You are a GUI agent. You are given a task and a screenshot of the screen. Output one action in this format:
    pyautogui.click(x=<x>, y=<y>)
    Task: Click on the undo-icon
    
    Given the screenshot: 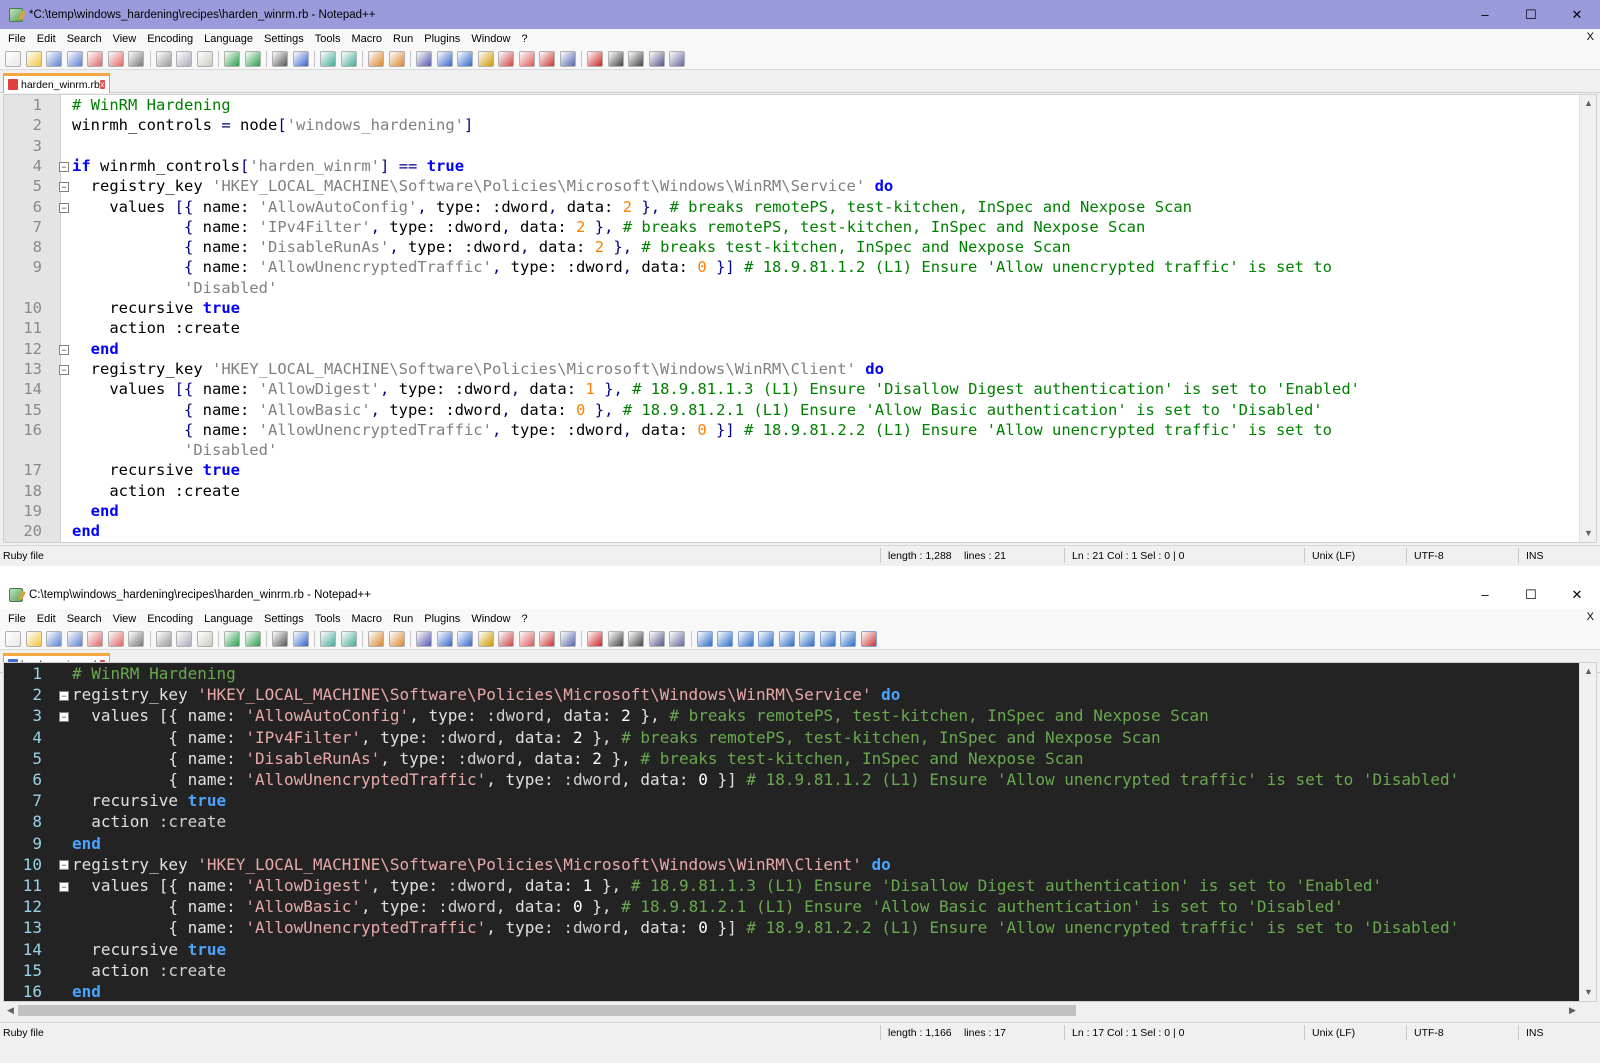 What is the action you would take?
    pyautogui.click(x=232, y=58)
    